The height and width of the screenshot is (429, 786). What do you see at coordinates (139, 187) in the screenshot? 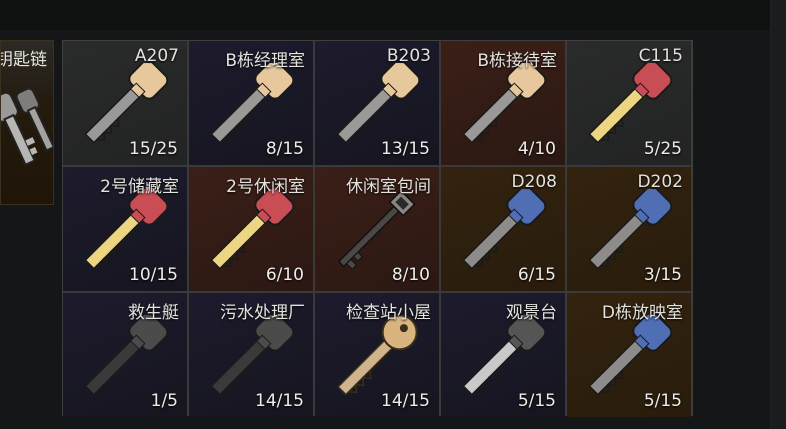
I see `key-name: 2号储藏室` at bounding box center [139, 187].